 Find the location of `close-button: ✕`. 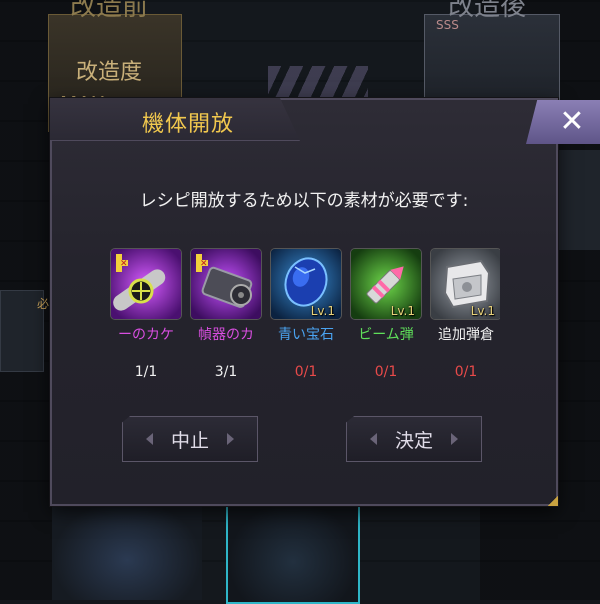

close-button: ✕ is located at coordinates (563, 122).